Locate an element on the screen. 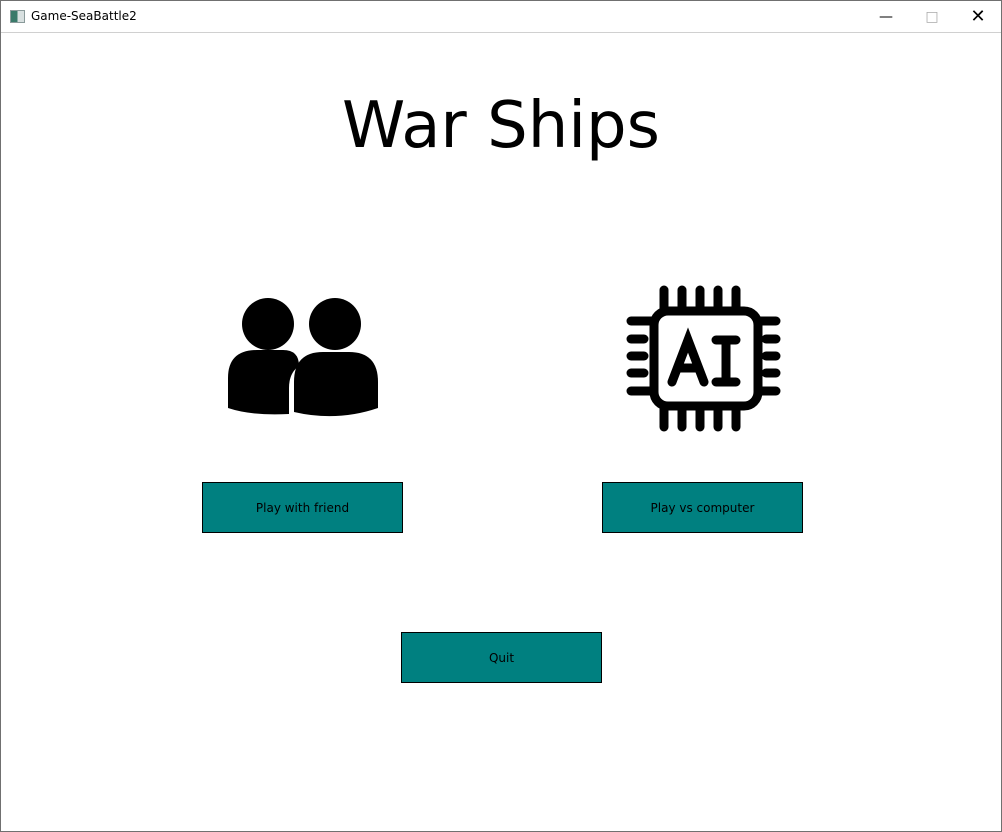 This screenshot has height=832, width=1002. minimize-button: — is located at coordinates (886, 16).